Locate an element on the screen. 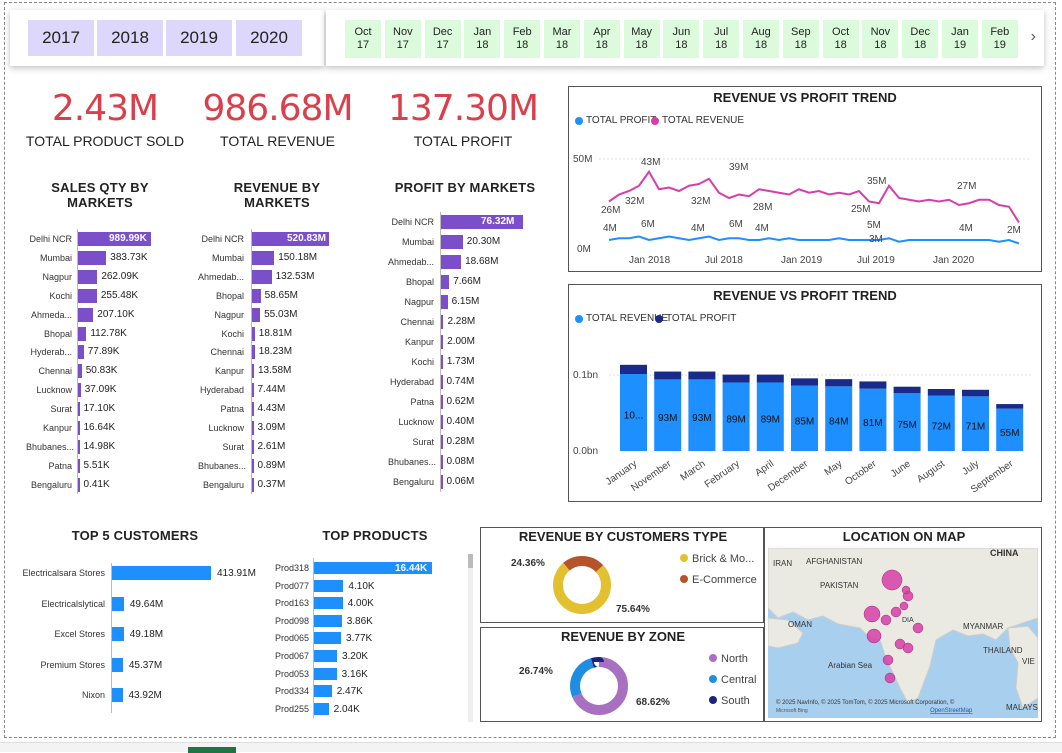  month-button: Dec 17 is located at coordinates (442, 39).